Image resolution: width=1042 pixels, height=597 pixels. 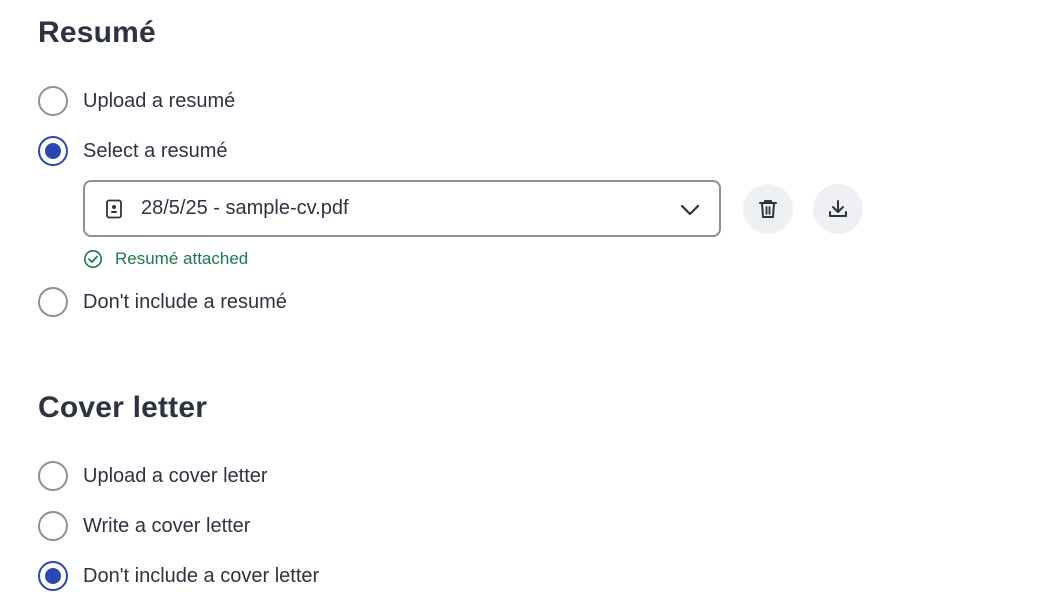 I want to click on radio-label: Select a resumé, so click(x=155, y=150).